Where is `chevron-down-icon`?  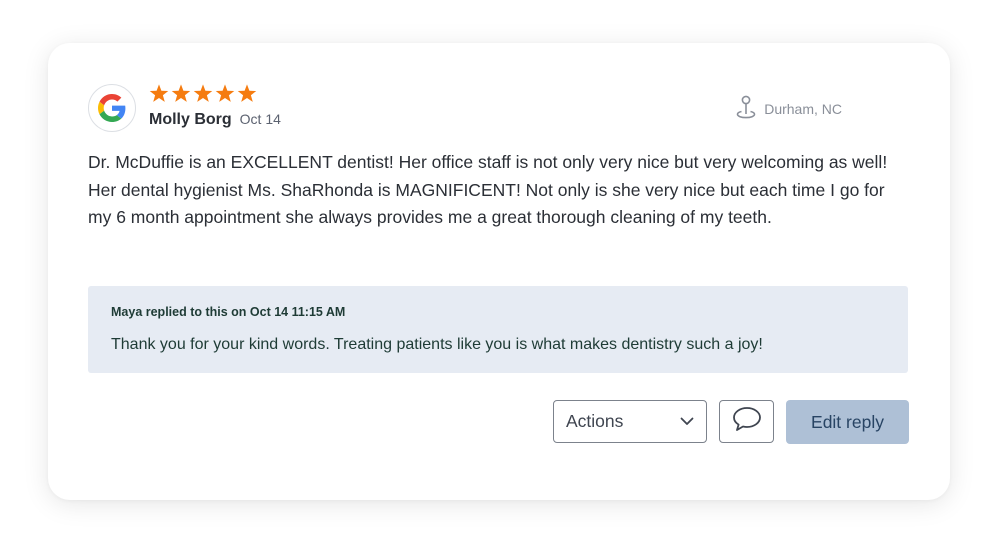
chevron-down-icon is located at coordinates (687, 422).